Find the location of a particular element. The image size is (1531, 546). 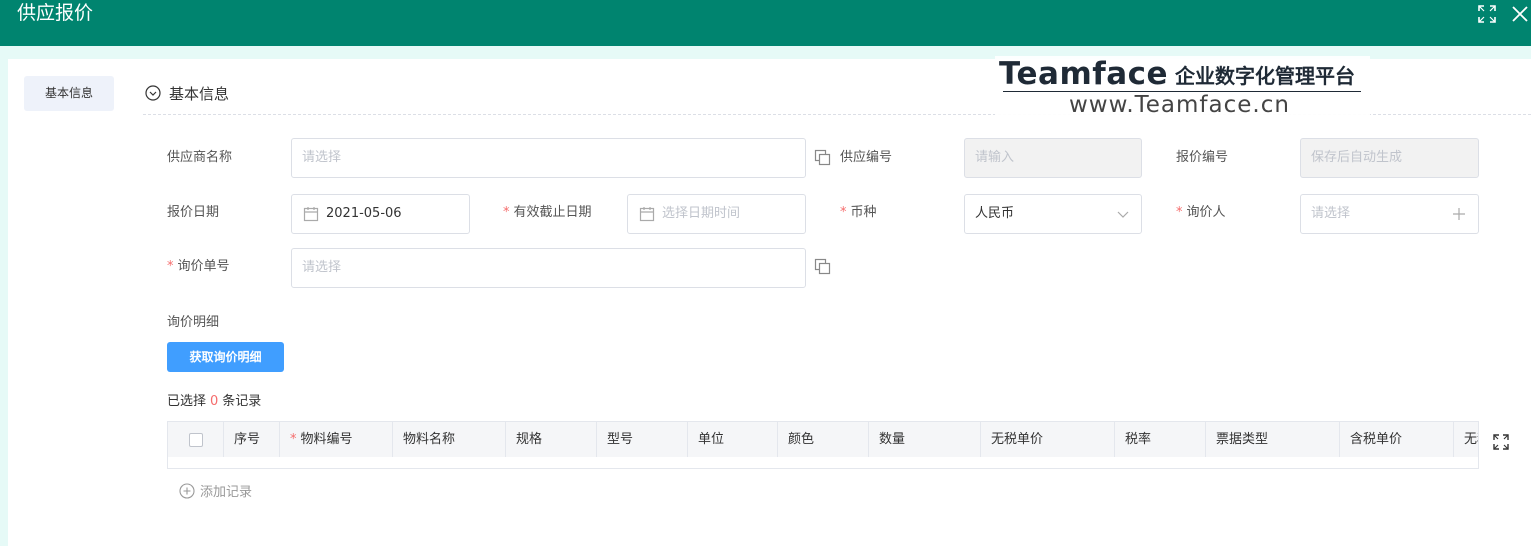

column-header: * 物料编号 is located at coordinates (336, 439).